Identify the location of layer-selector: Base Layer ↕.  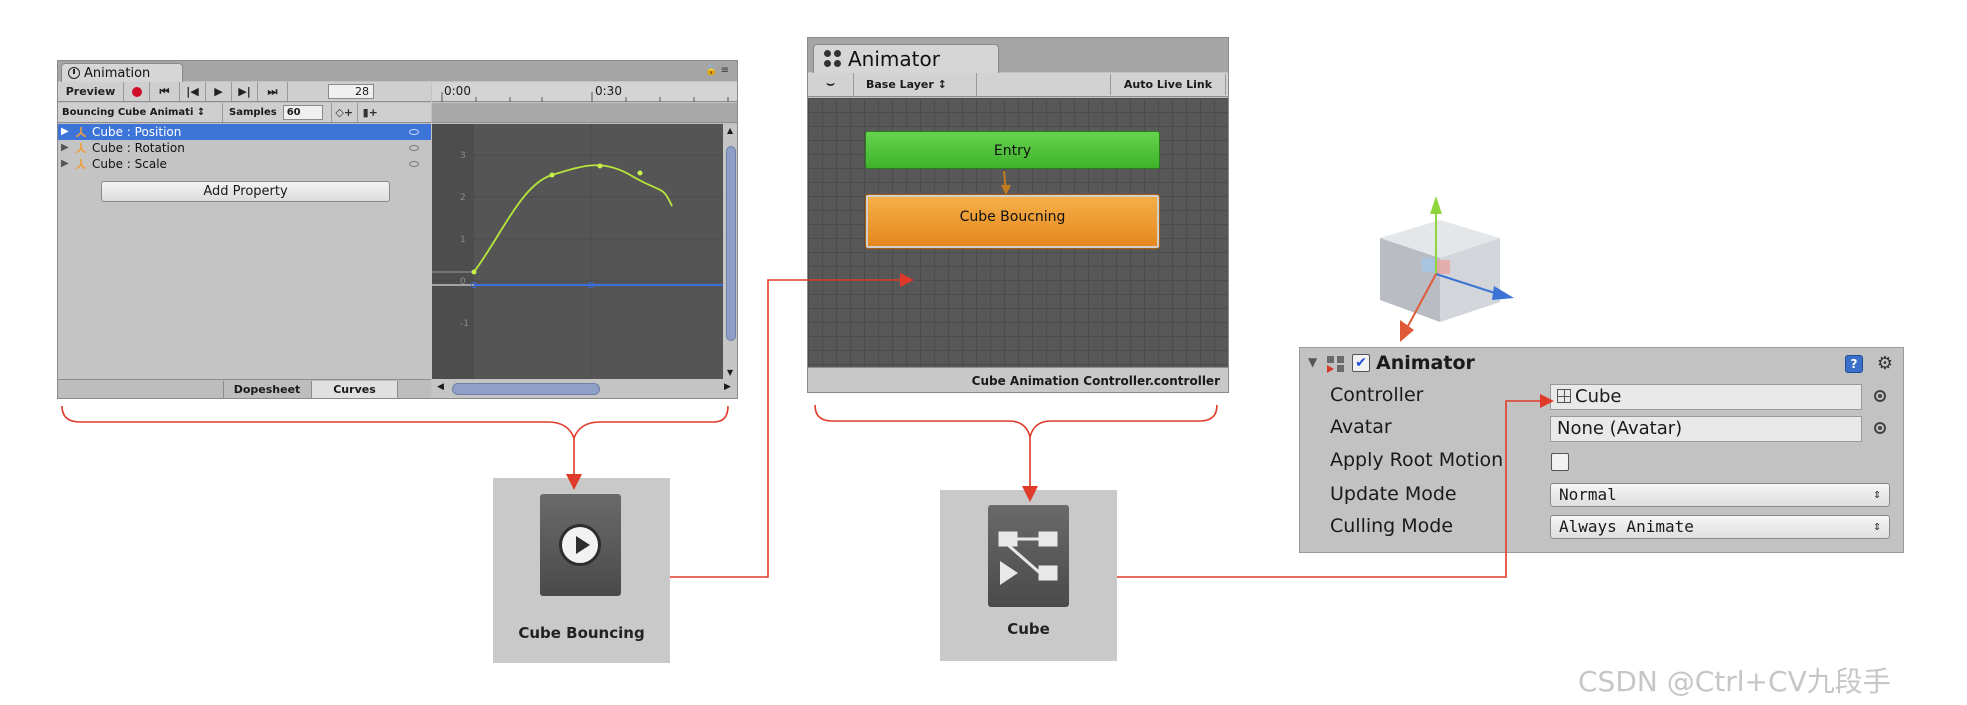
(915, 84).